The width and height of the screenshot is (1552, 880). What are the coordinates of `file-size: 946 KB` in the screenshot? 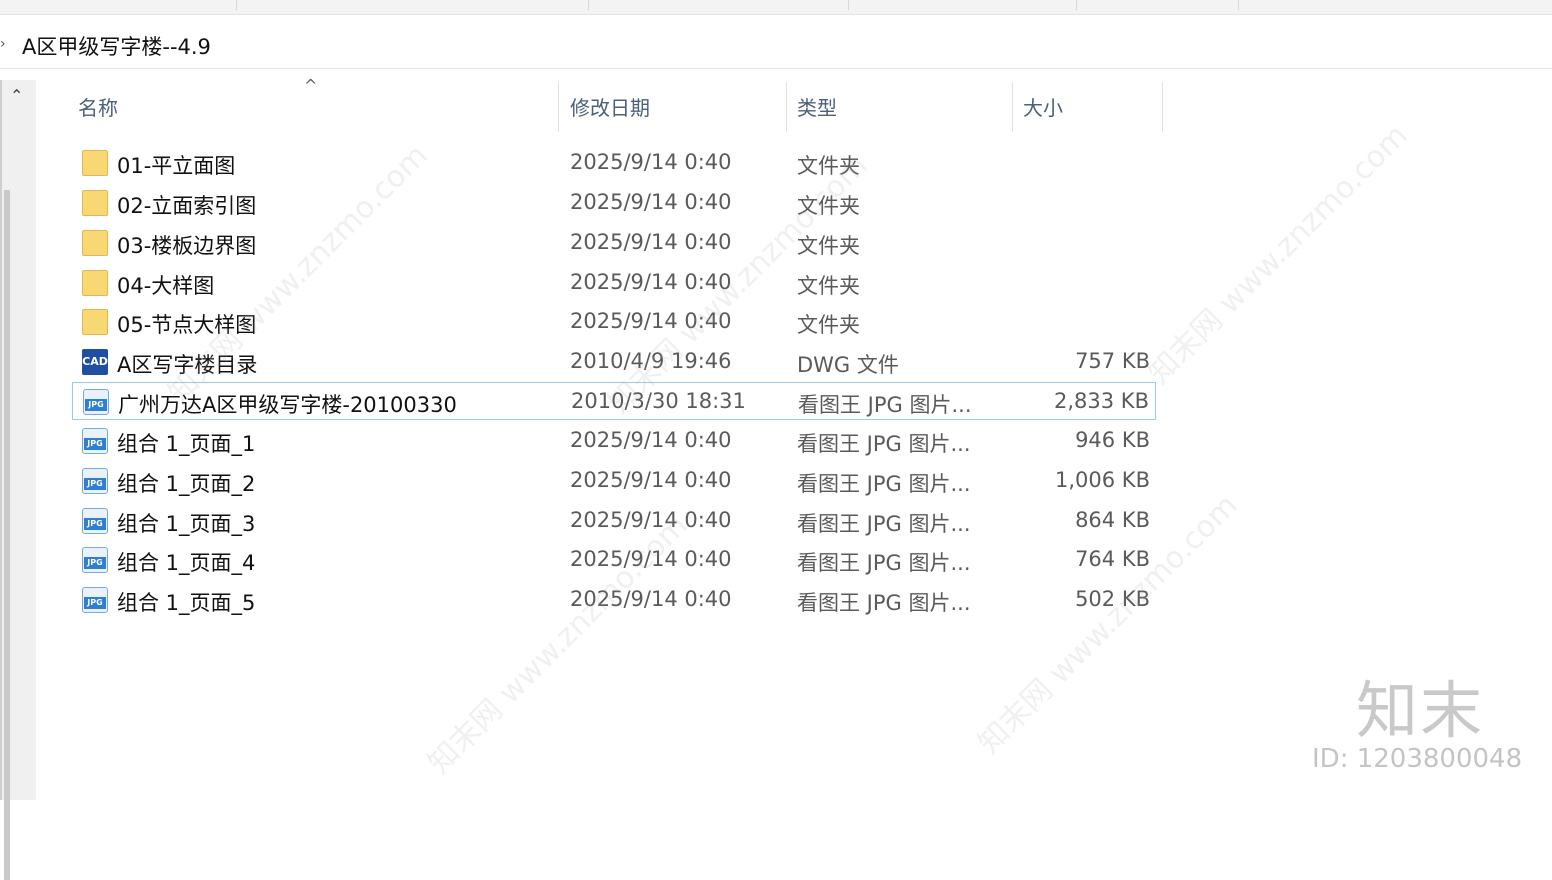 It's located at (1112, 440).